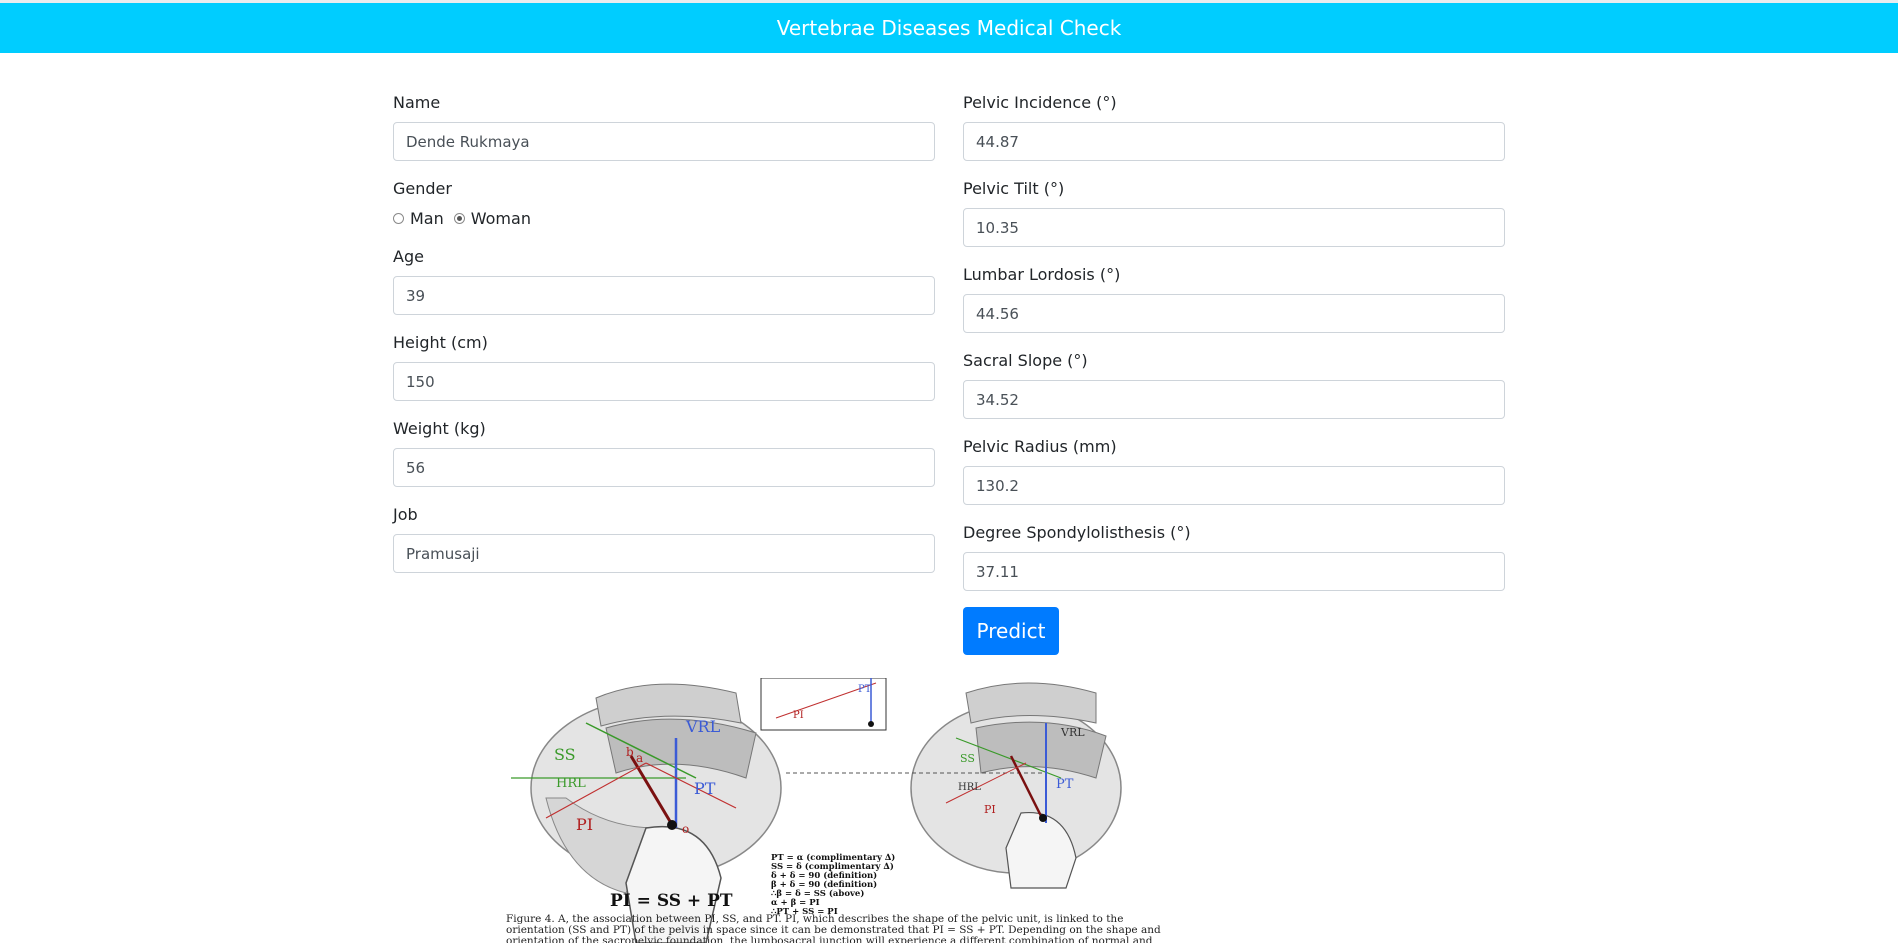 The width and height of the screenshot is (1898, 943). What do you see at coordinates (408, 256) in the screenshot?
I see `age-label: Age` at bounding box center [408, 256].